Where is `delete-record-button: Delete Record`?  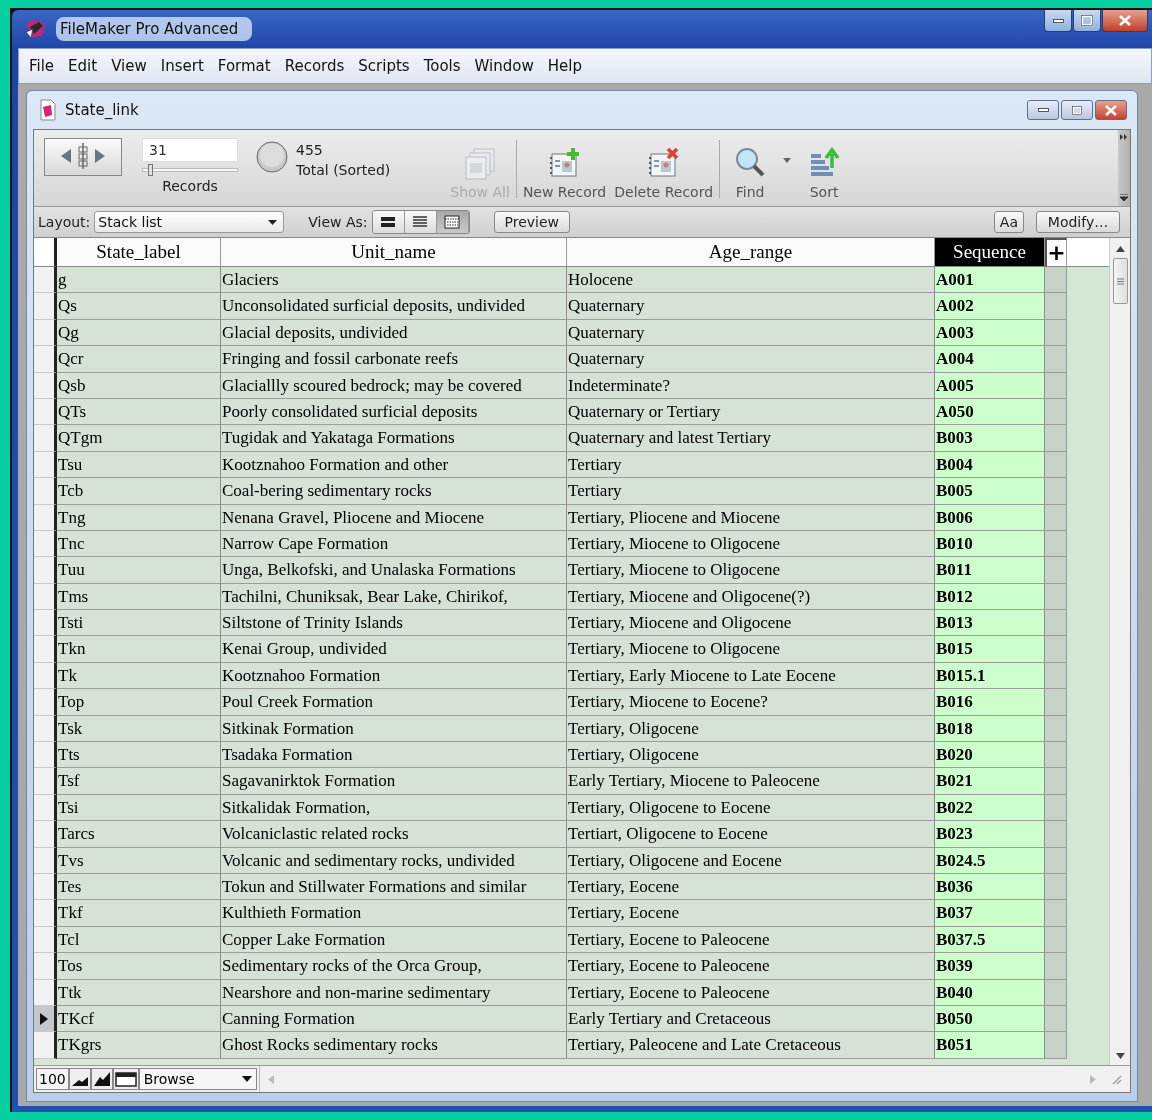 delete-record-button: Delete Record is located at coordinates (664, 168).